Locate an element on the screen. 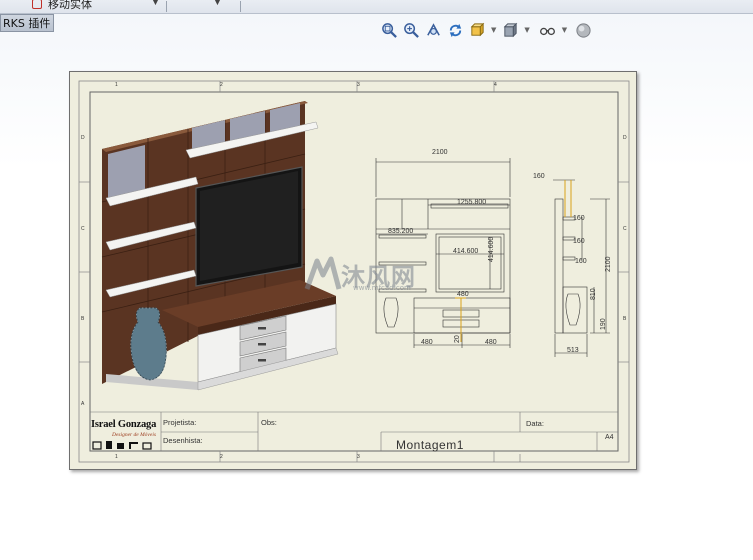  dimension-label: 20 is located at coordinates (457, 339).